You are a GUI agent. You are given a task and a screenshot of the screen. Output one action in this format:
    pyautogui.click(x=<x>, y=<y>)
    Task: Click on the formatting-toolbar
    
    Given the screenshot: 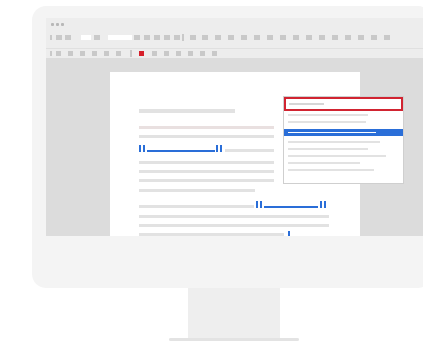 What is the action you would take?
    pyautogui.click(x=234, y=53)
    